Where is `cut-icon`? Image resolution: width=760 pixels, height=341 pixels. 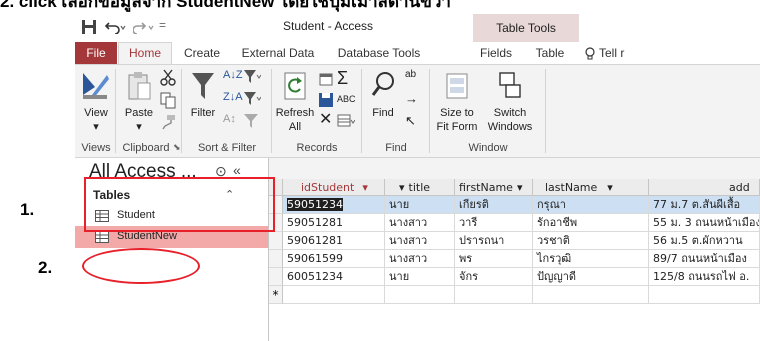
cut-icon is located at coordinates (168, 78).